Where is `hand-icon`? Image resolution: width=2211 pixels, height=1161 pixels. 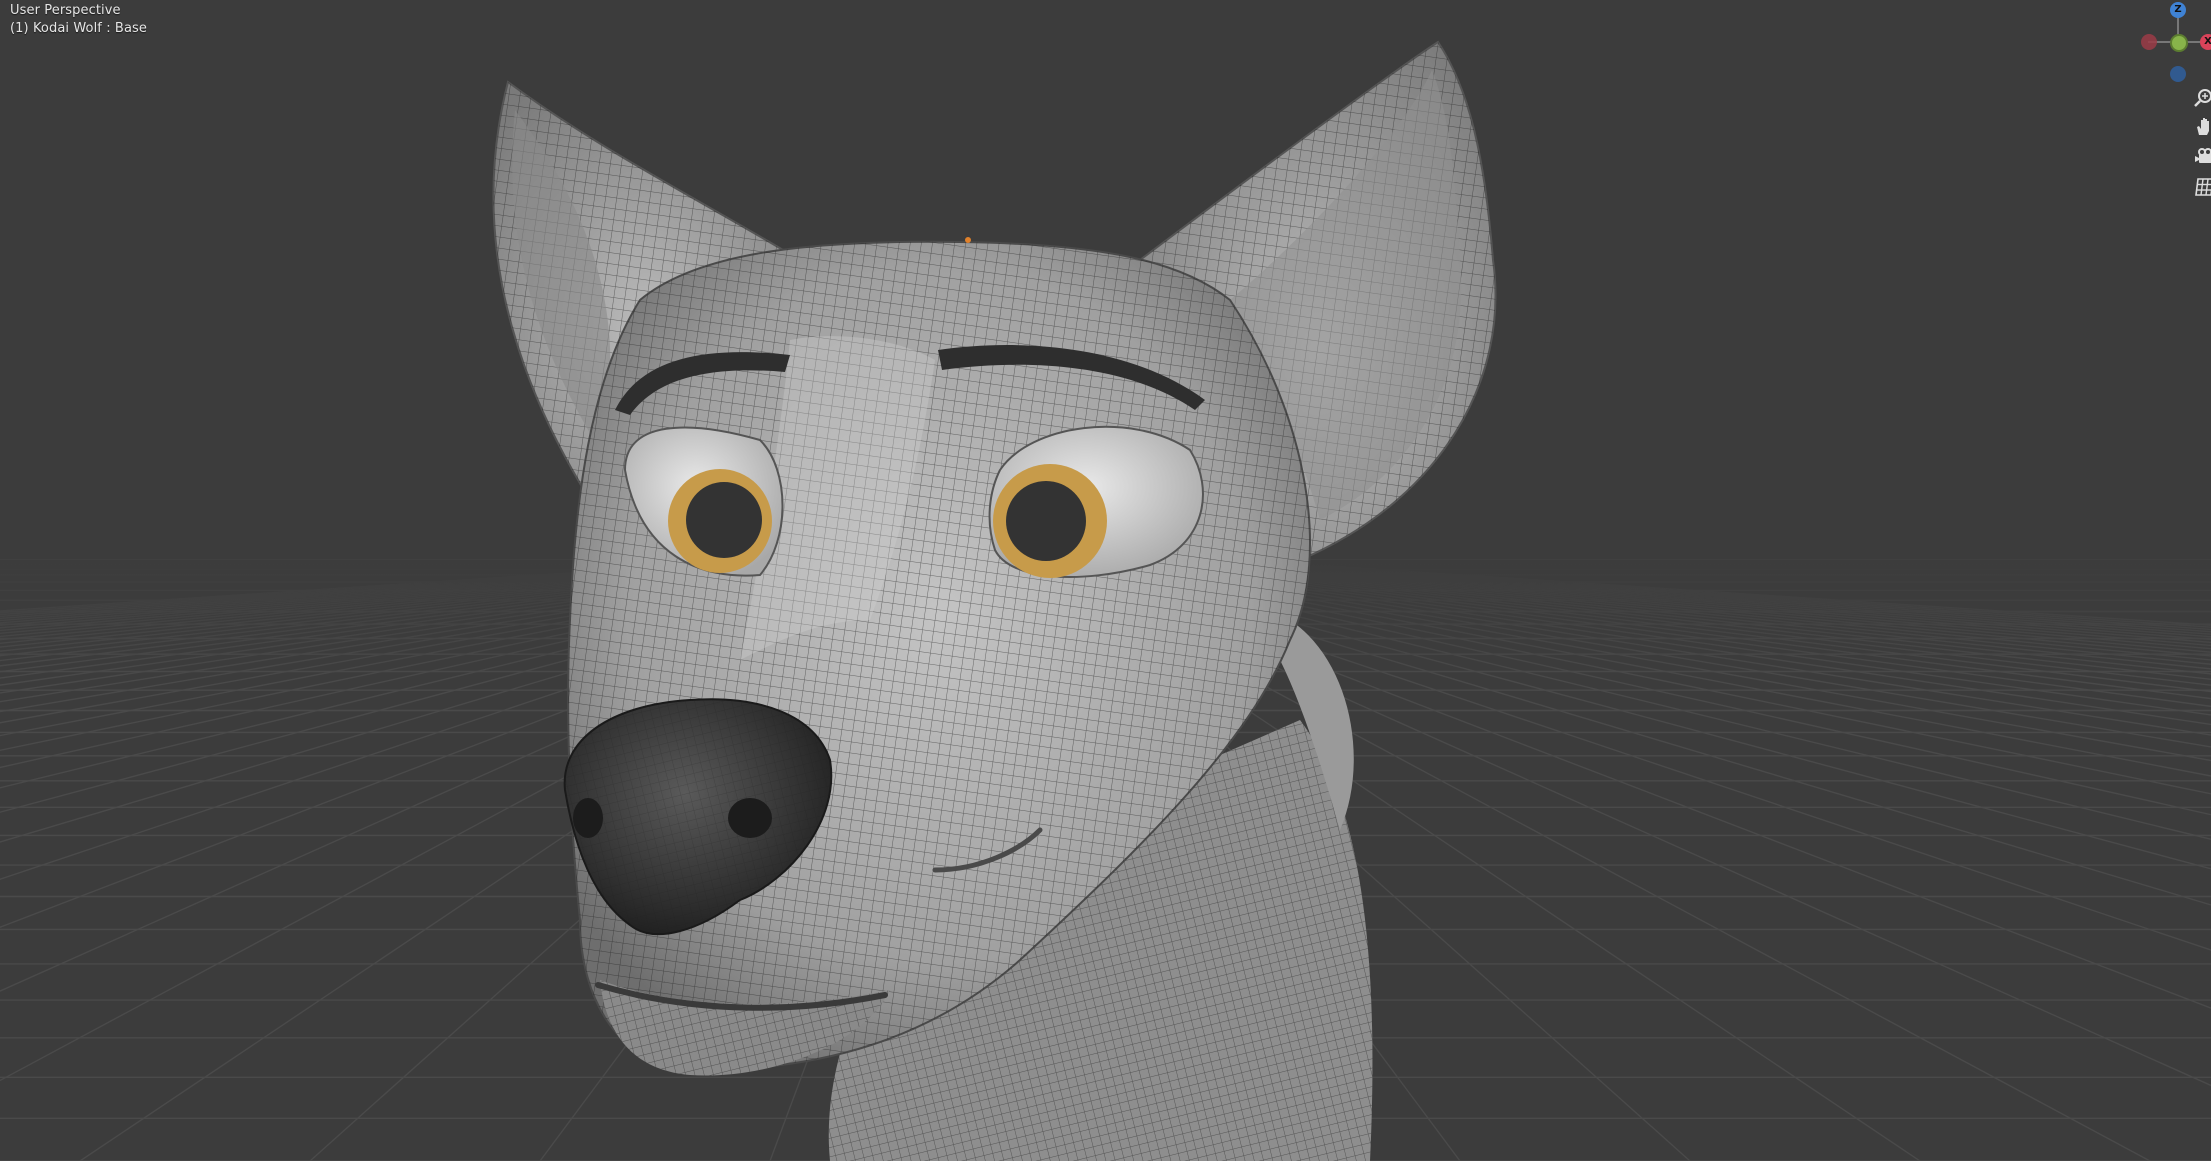 hand-icon is located at coordinates (2203, 126).